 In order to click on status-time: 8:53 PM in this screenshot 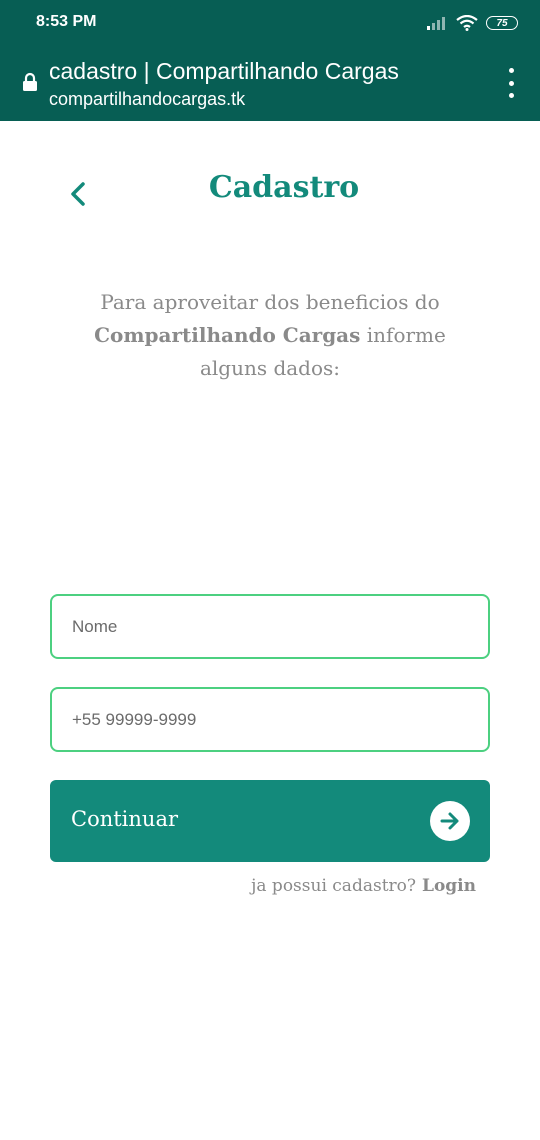, I will do `click(66, 21)`.